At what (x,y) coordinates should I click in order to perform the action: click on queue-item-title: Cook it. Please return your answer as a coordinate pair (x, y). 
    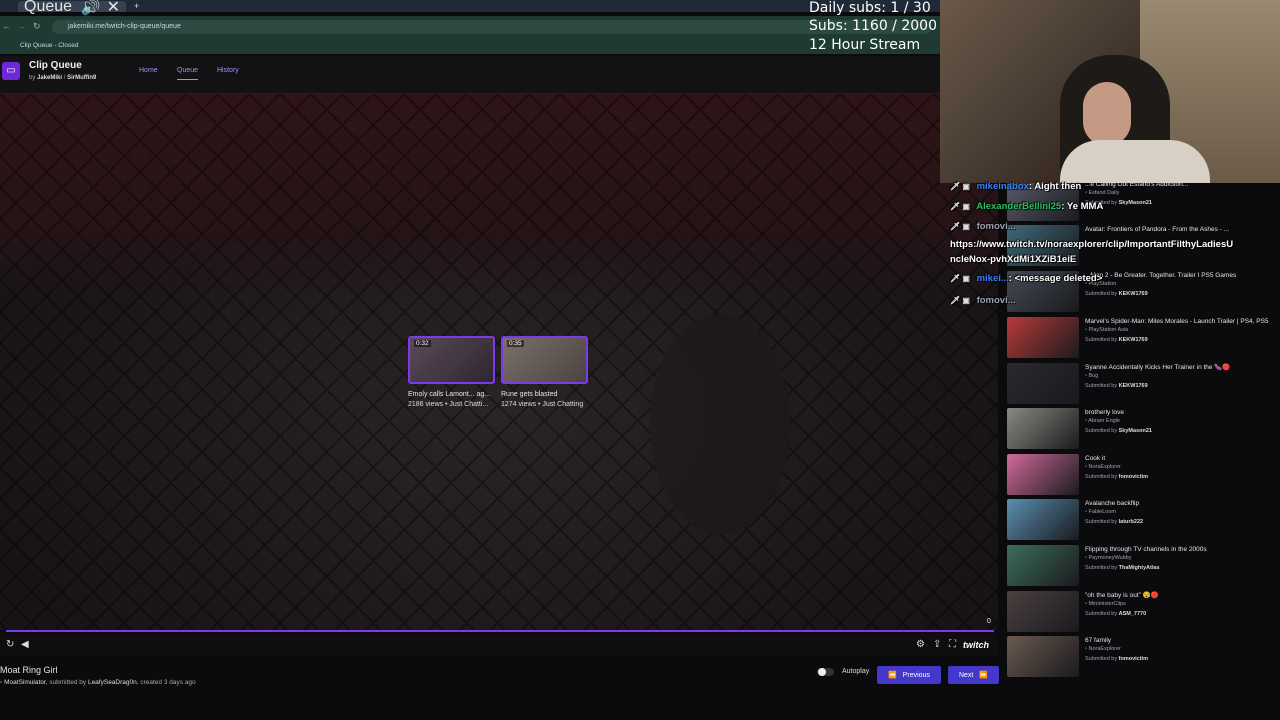
    Looking at the image, I should click on (1095, 458).